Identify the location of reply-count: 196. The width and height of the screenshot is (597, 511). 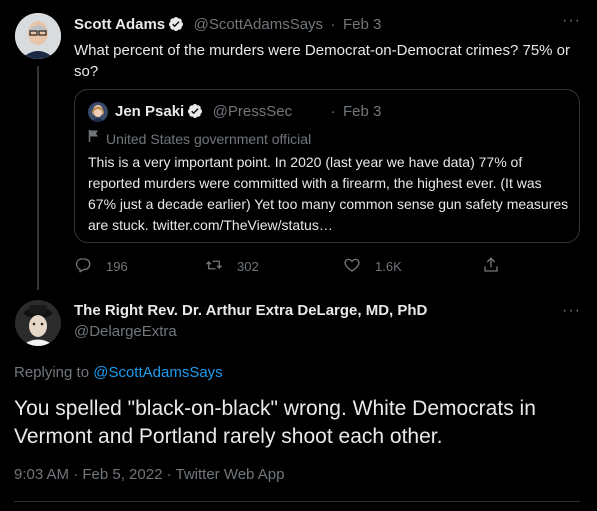
(117, 266).